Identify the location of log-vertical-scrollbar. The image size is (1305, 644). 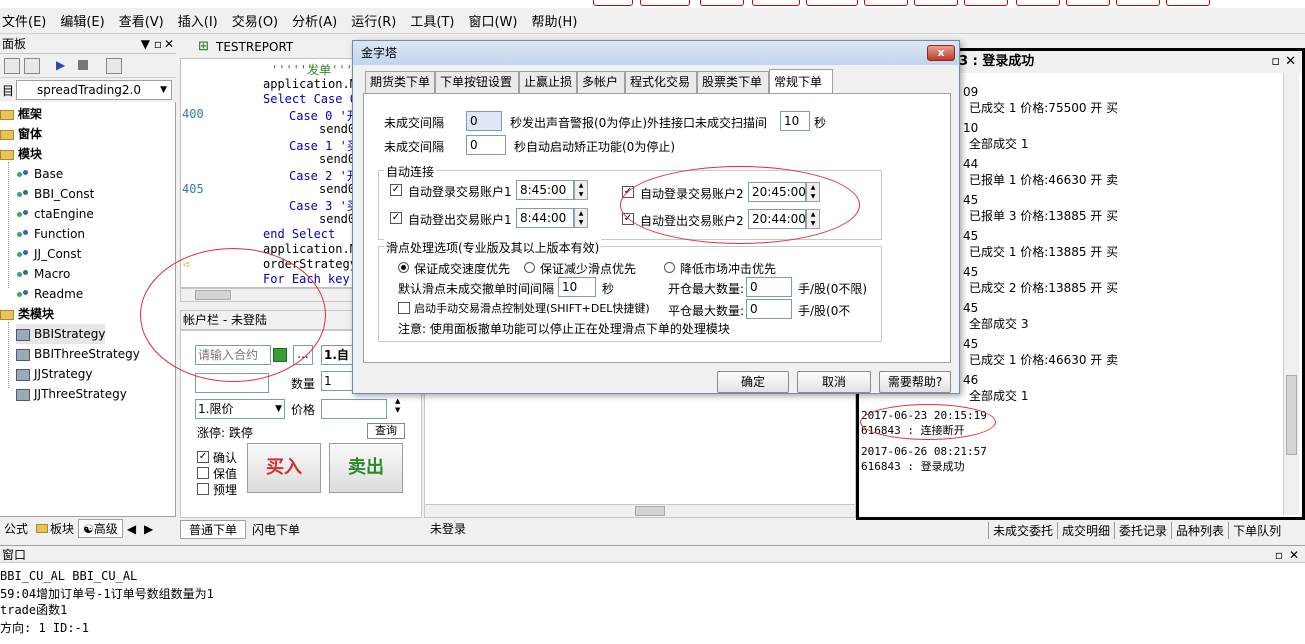
(1291, 294).